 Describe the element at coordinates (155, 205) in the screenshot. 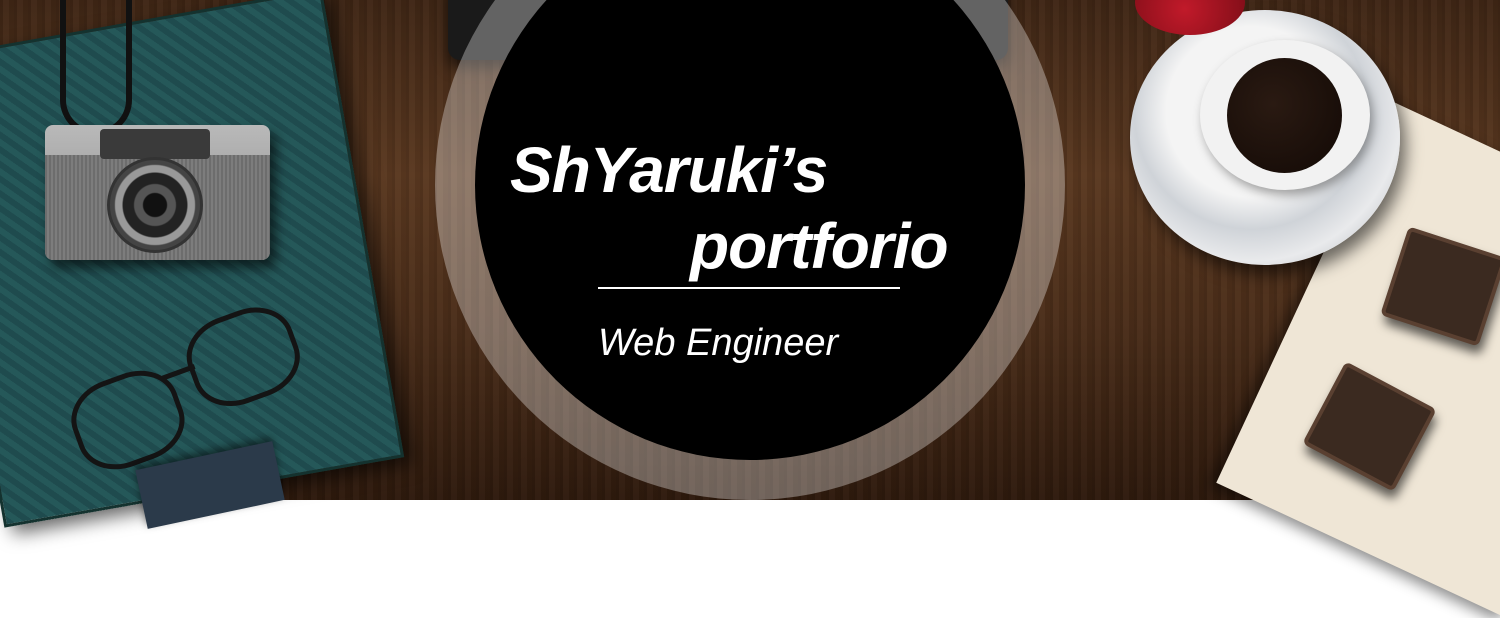

I see `camera-lens-icon` at that location.